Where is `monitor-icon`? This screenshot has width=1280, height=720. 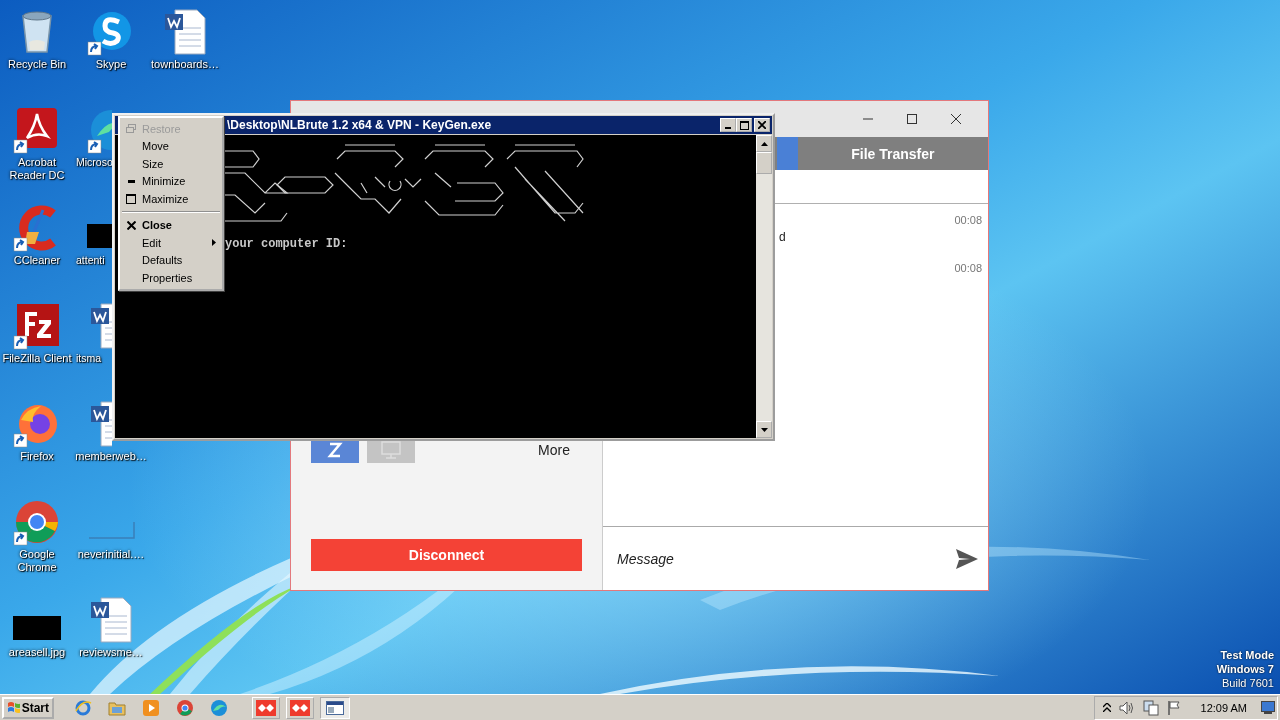 monitor-icon is located at coordinates (391, 450).